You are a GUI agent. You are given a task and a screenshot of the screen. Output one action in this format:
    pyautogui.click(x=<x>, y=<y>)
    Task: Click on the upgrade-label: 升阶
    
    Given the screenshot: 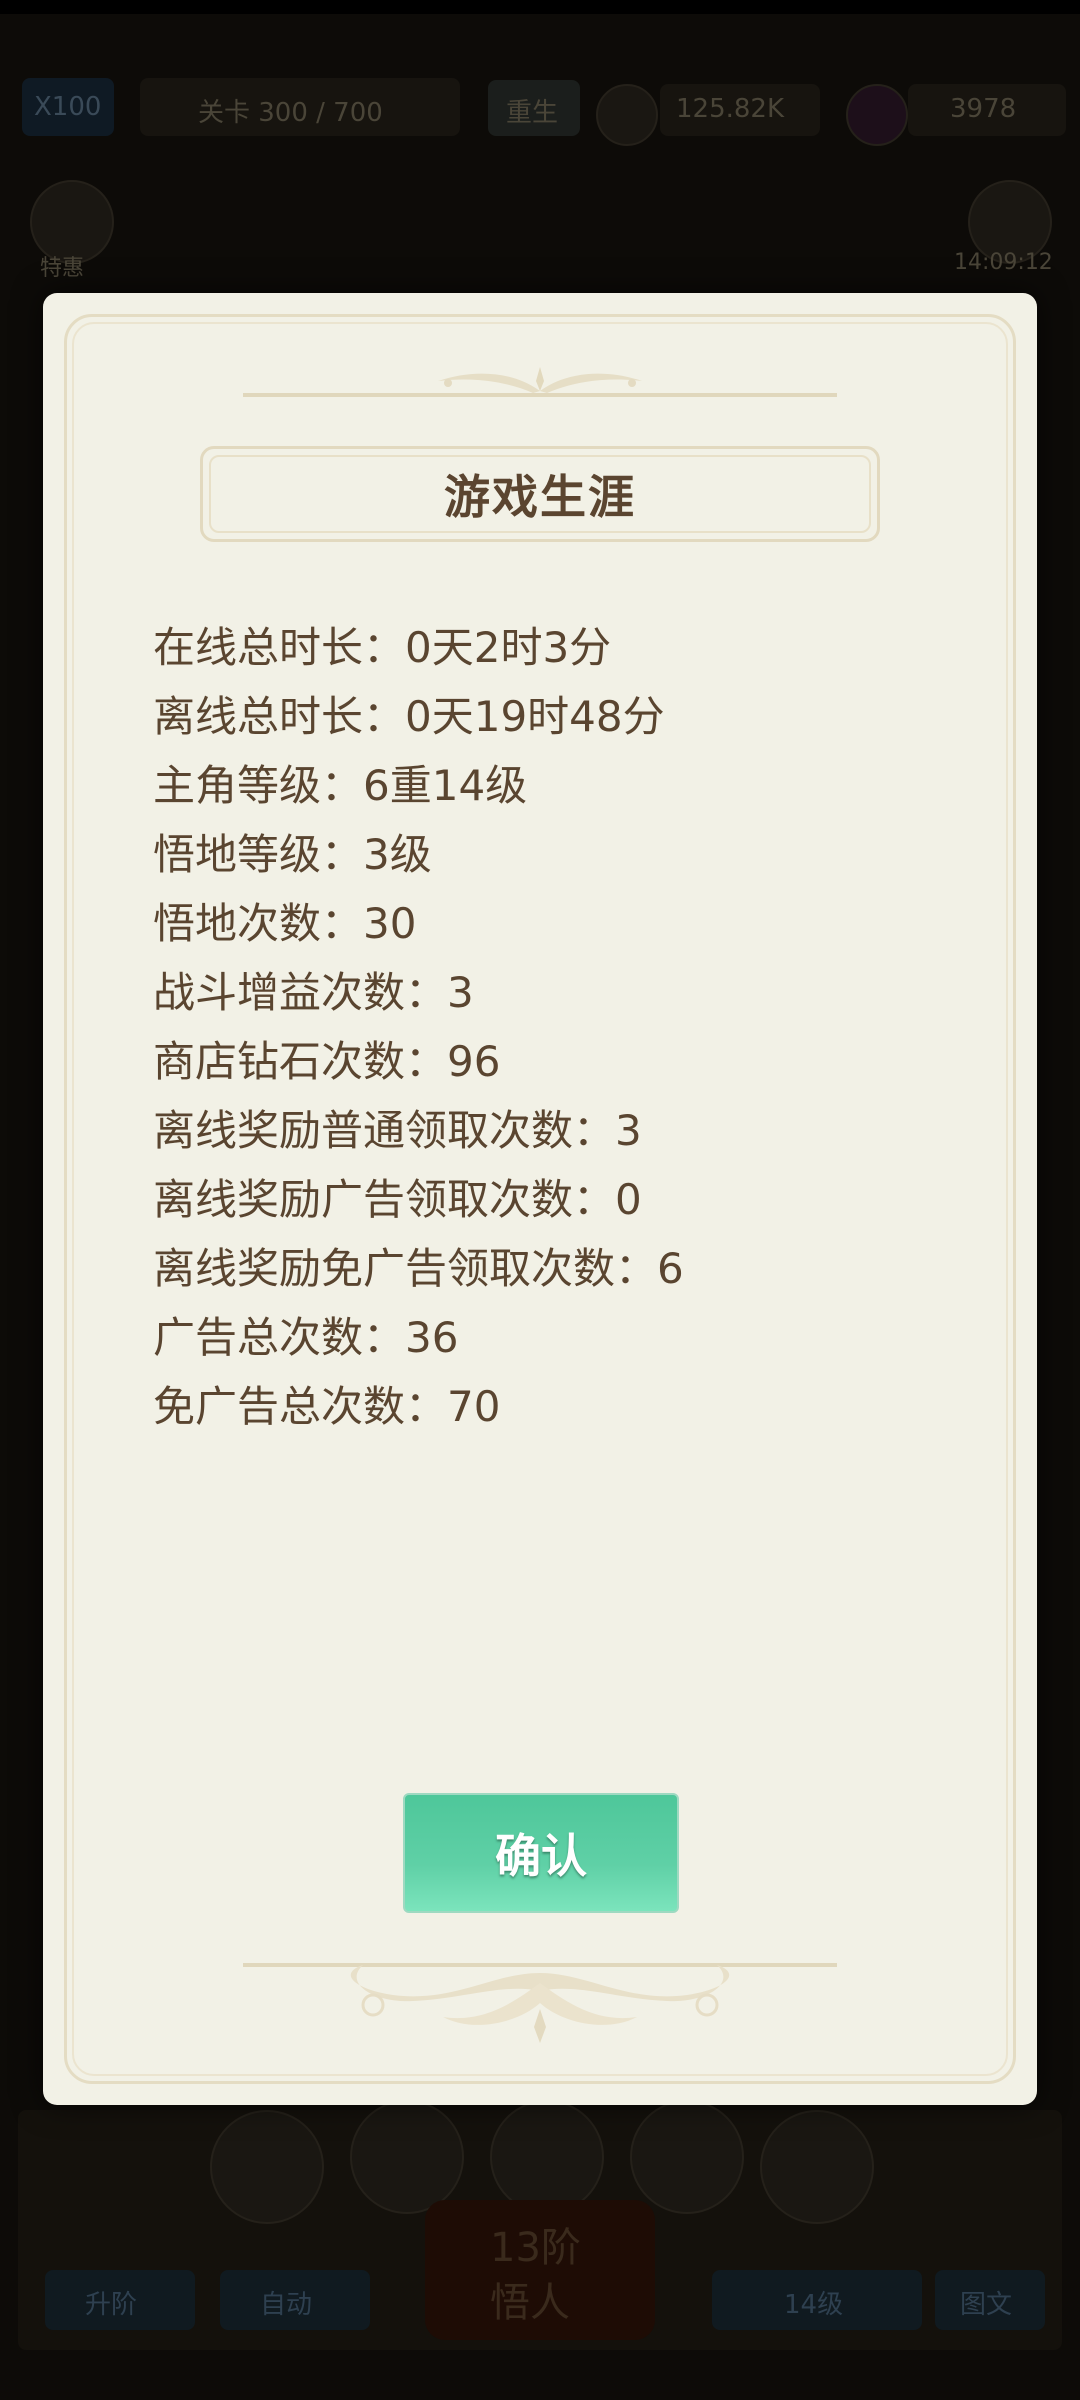 What is the action you would take?
    pyautogui.click(x=111, y=2305)
    